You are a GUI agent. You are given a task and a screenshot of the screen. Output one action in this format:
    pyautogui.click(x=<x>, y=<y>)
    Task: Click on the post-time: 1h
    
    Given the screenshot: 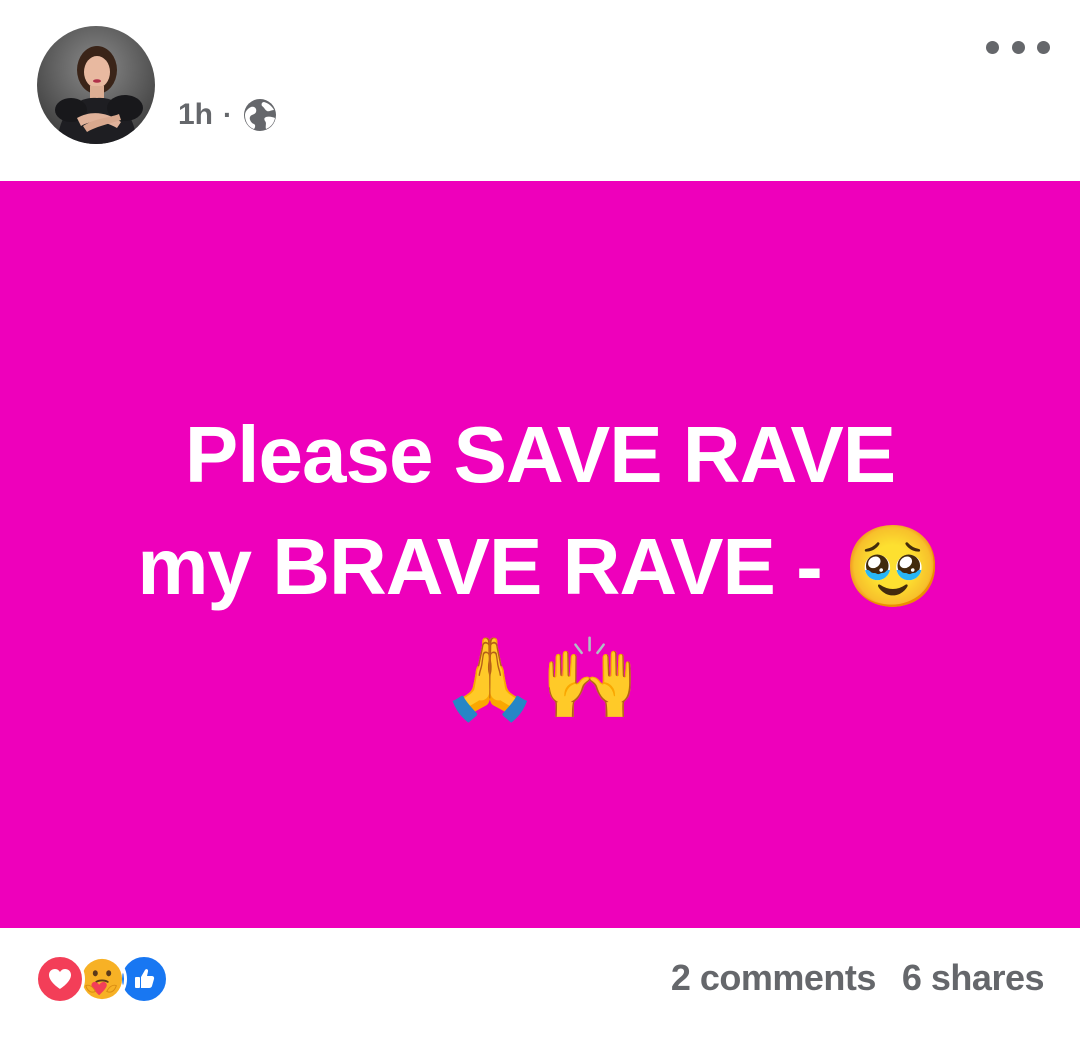 What is the action you would take?
    pyautogui.click(x=195, y=115)
    